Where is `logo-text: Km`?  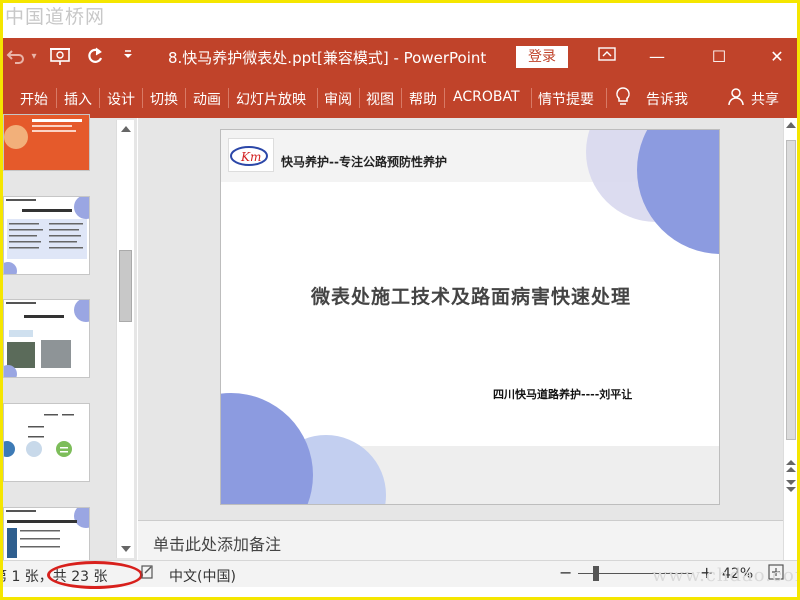
logo-text: Km is located at coordinates (250, 157).